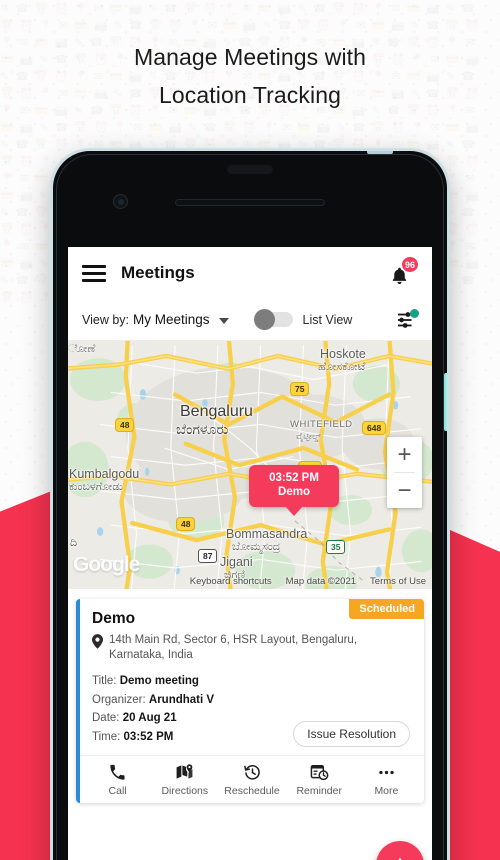 The image size is (500, 860). Describe the element at coordinates (74, 543) in the screenshot. I see `map-label: ದಿ` at that location.